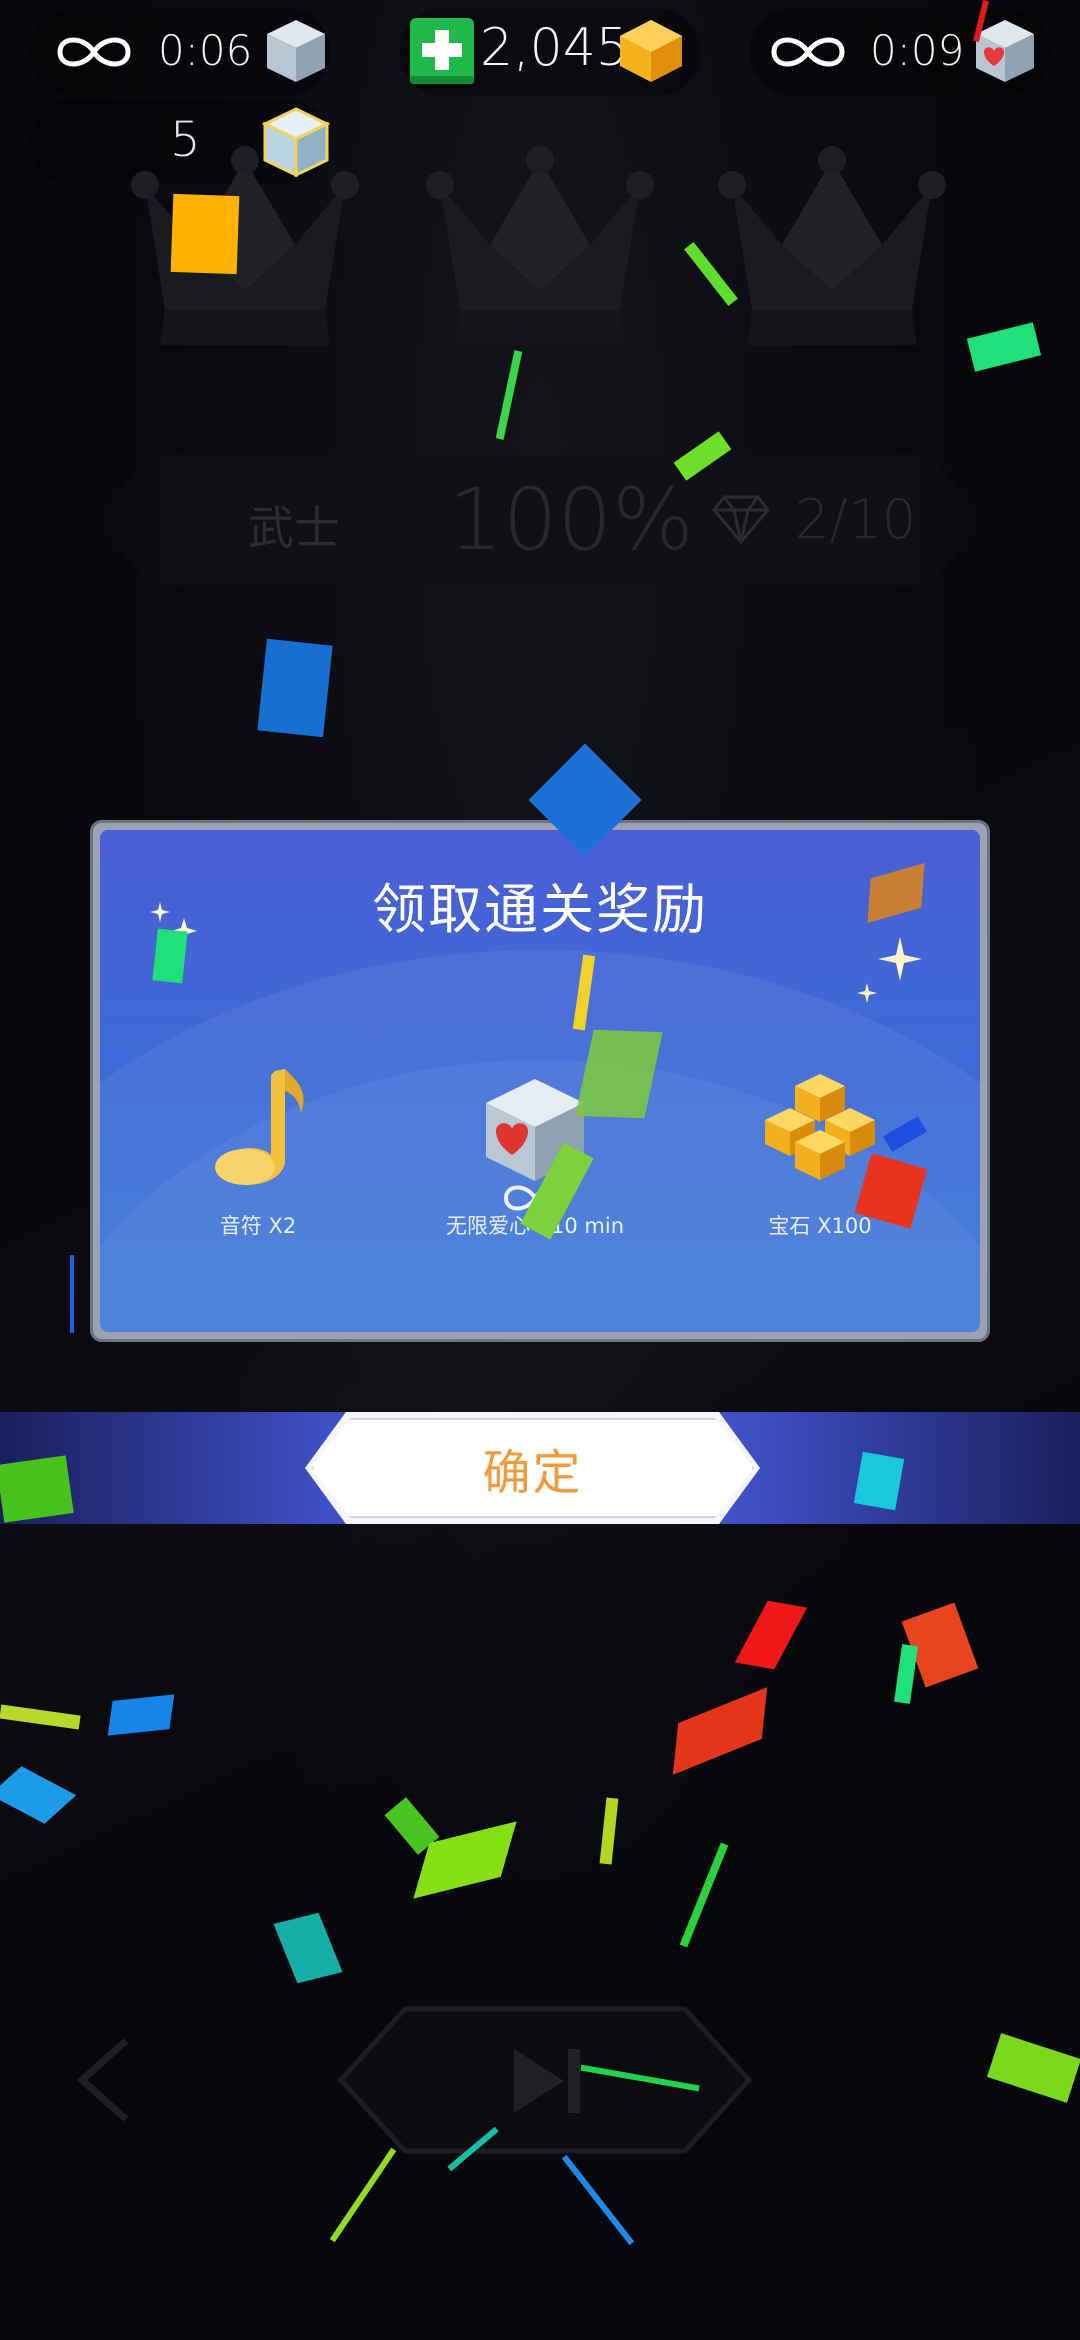 The width and height of the screenshot is (1080, 2340). Describe the element at coordinates (258, 1226) in the screenshot. I see `reward-label-notes: 音符 X2` at that location.